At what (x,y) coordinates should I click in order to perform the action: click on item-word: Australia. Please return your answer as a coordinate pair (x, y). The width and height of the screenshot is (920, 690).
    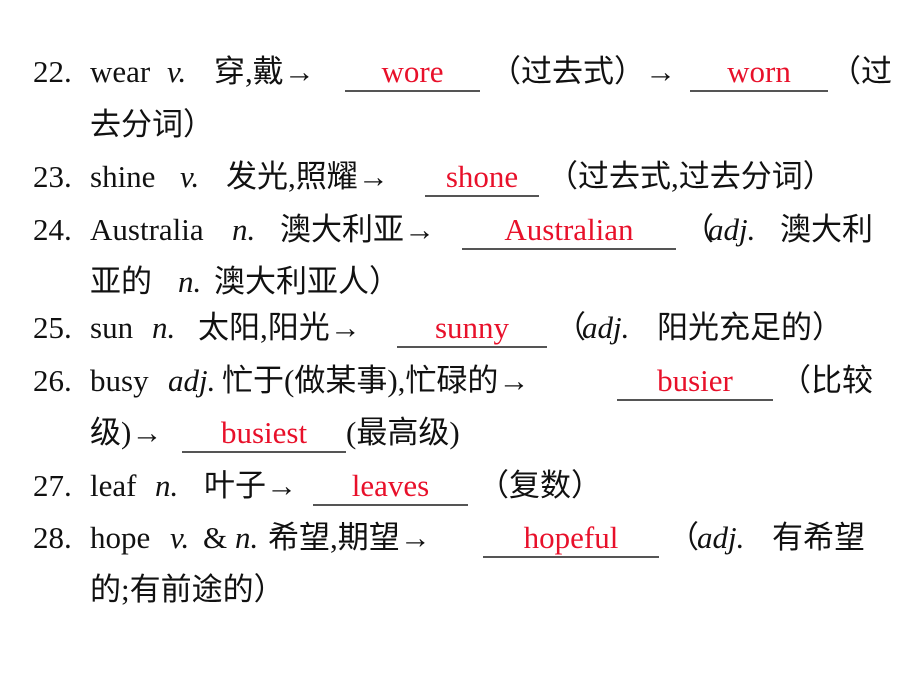
    Looking at the image, I should click on (147, 229).